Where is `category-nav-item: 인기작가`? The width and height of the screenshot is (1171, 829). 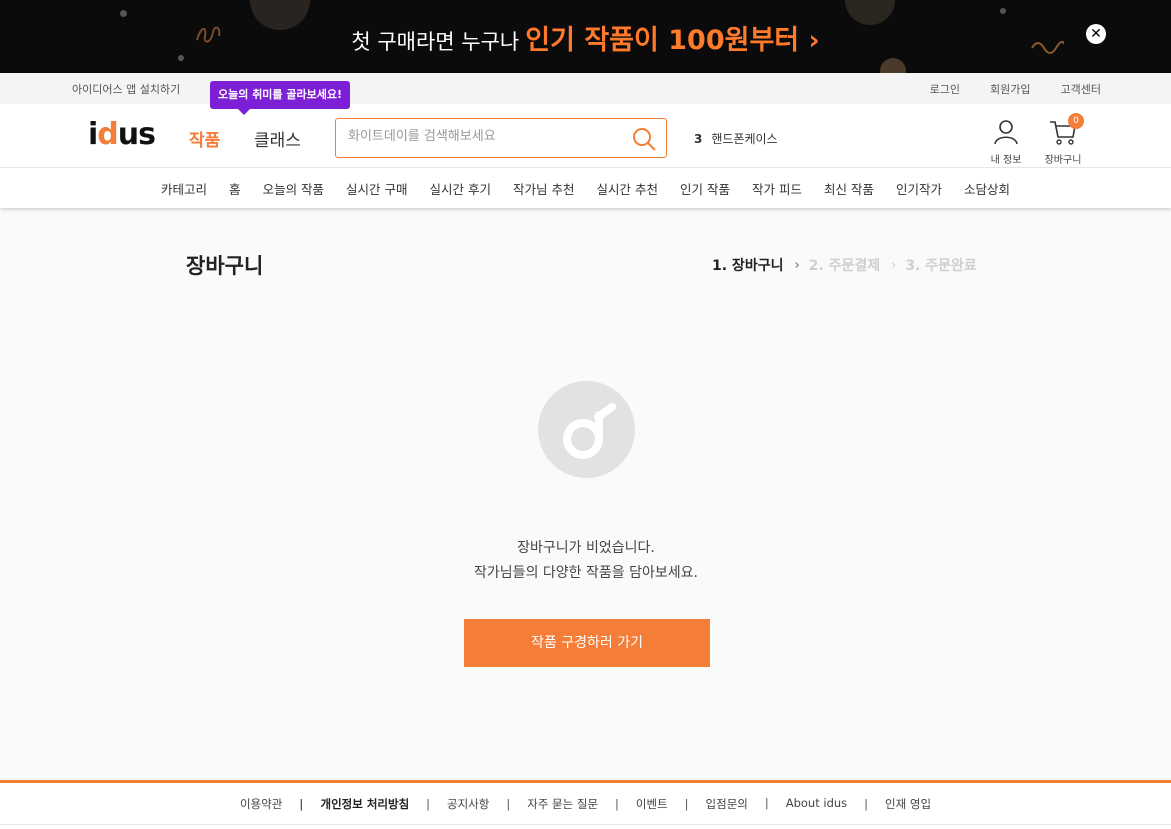
category-nav-item: 인기작가 is located at coordinates (919, 188).